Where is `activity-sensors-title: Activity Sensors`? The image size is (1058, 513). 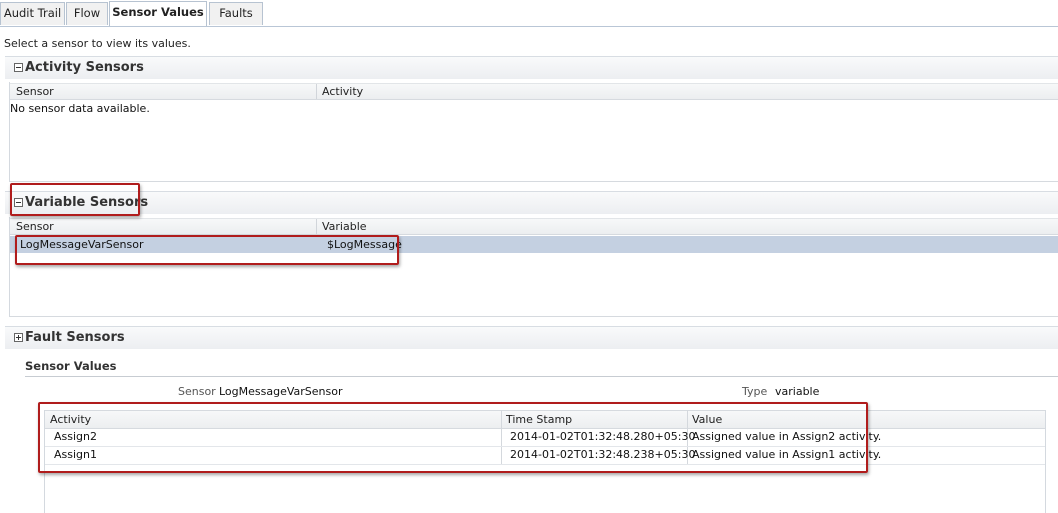 activity-sensors-title: Activity Sensors is located at coordinates (84, 67).